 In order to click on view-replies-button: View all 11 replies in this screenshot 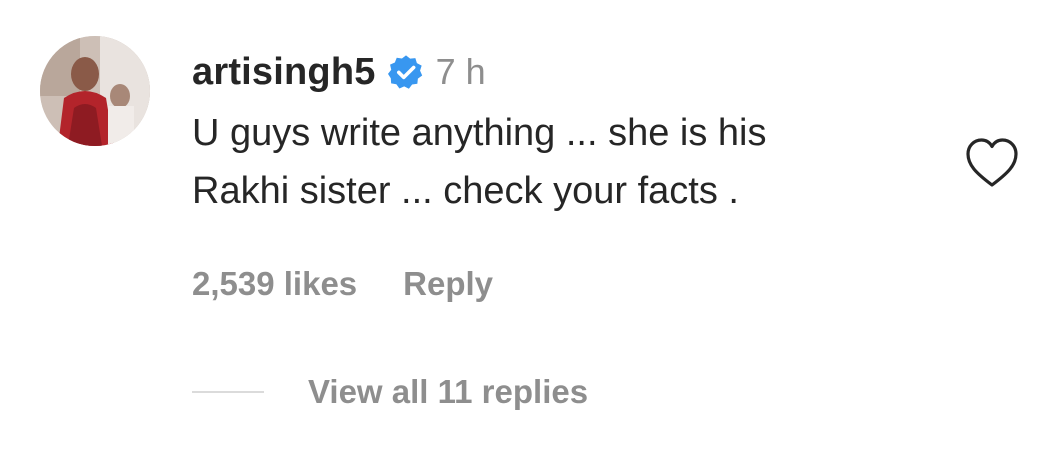, I will do `click(390, 392)`.